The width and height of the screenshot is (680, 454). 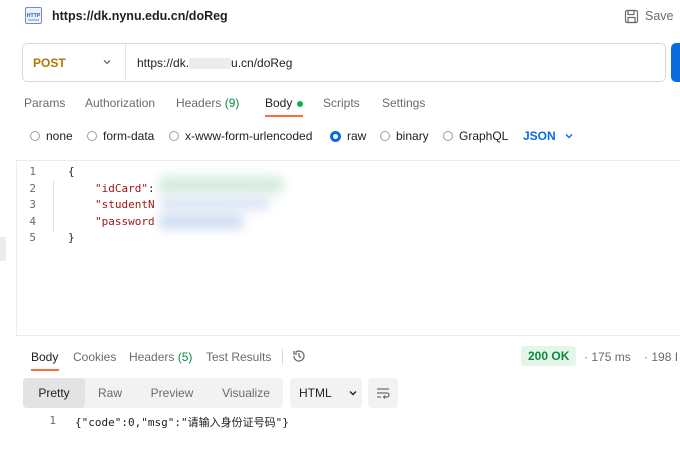 I want to click on radio-label: form-data, so click(x=129, y=136).